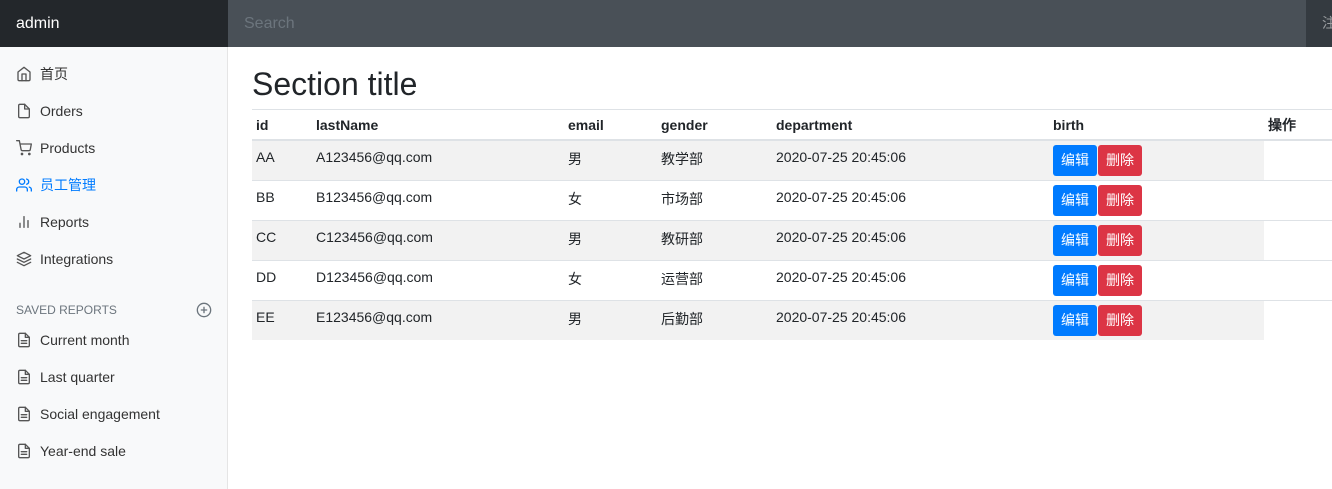 The image size is (1332, 489). I want to click on cell-id: DD, so click(266, 276).